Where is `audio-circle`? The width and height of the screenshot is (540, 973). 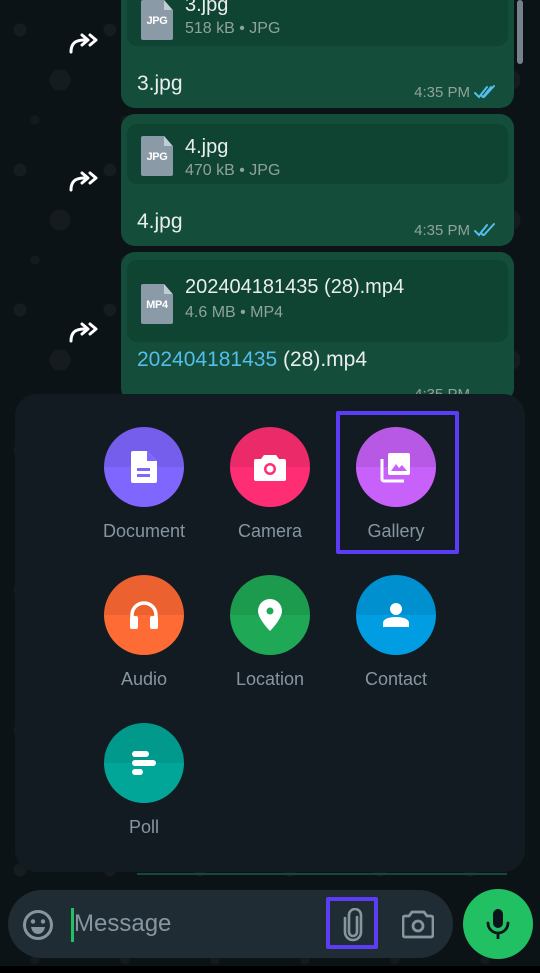 audio-circle is located at coordinates (144, 615).